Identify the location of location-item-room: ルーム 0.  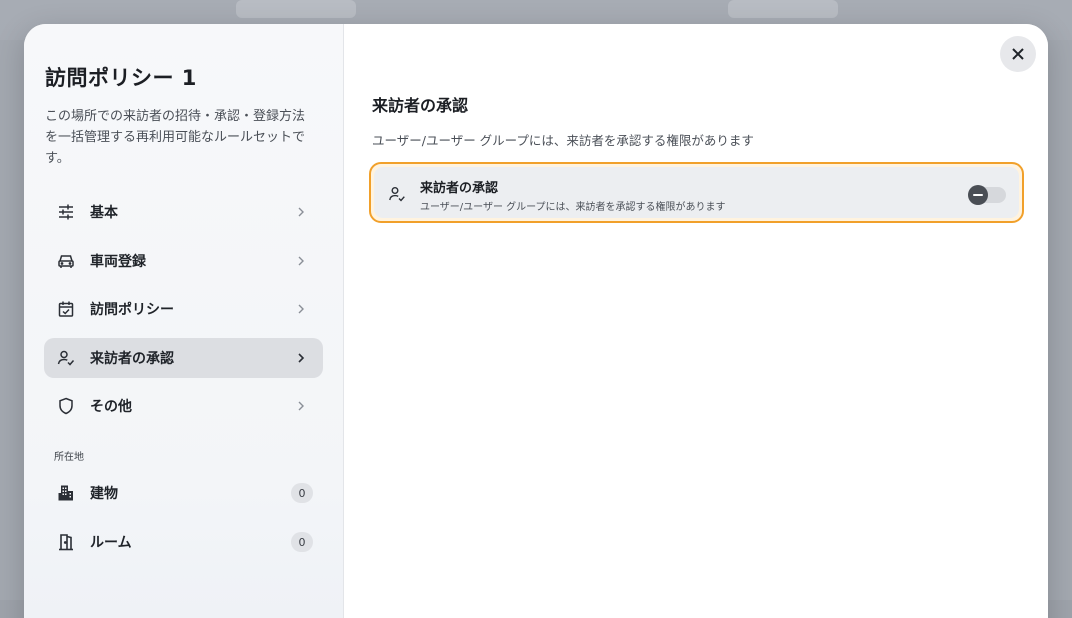
(183, 542).